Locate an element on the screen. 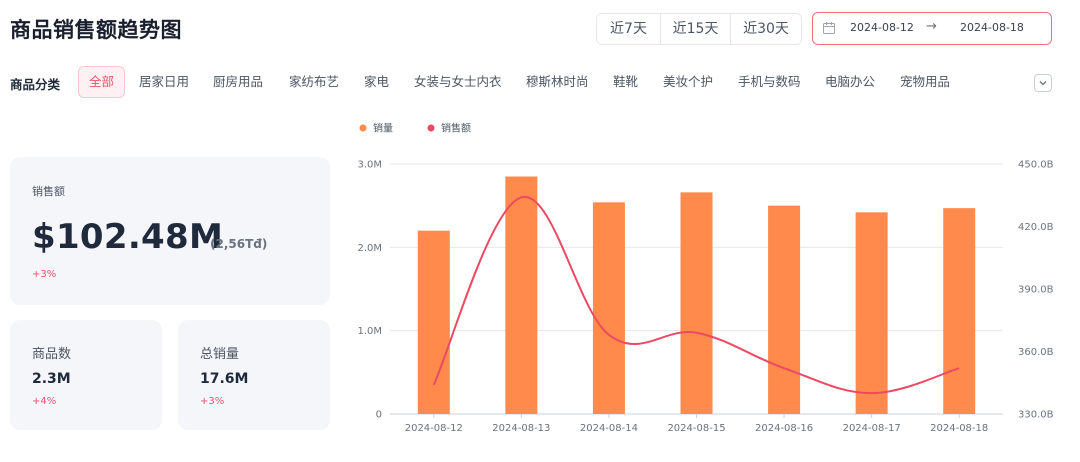 The image size is (1080, 462). y-right-tick-label: 420.0B is located at coordinates (1036, 227).